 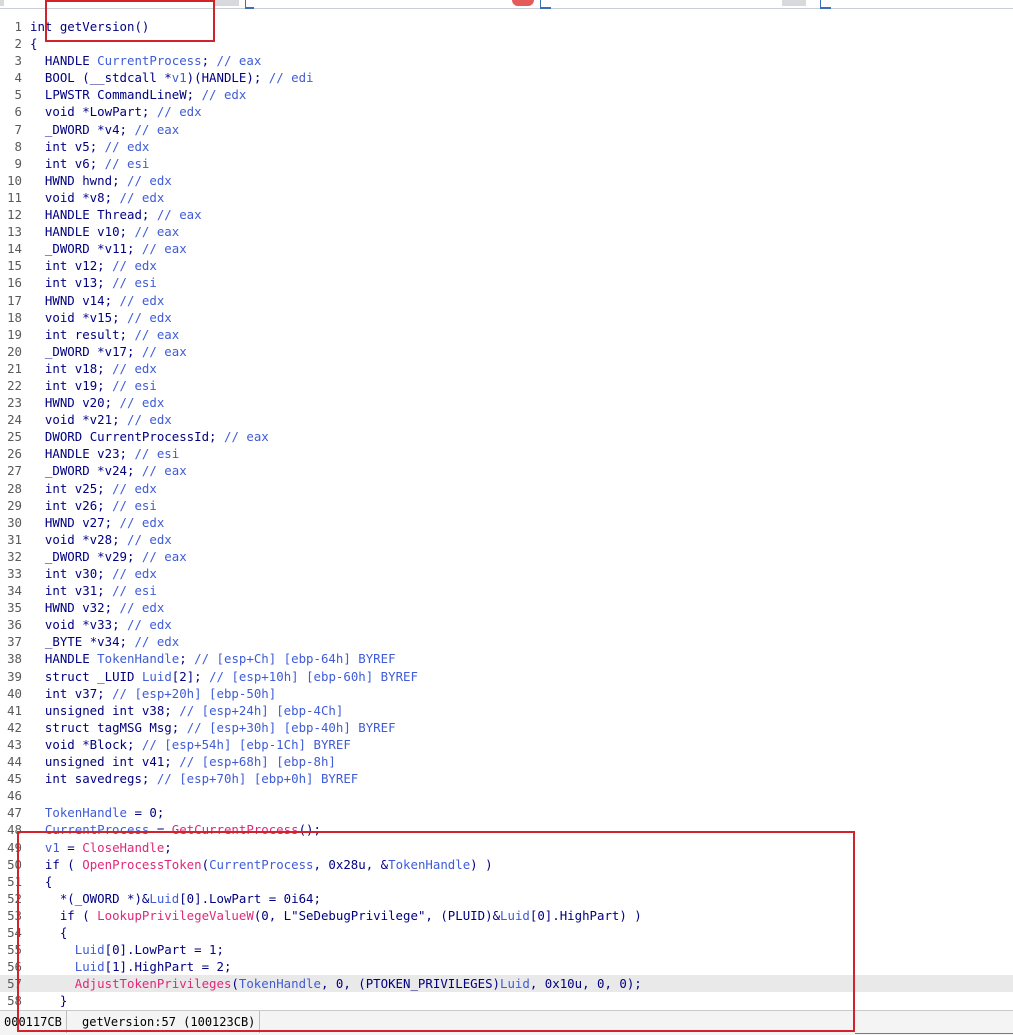 What do you see at coordinates (249, 4) in the screenshot?
I see `tab-marker` at bounding box center [249, 4].